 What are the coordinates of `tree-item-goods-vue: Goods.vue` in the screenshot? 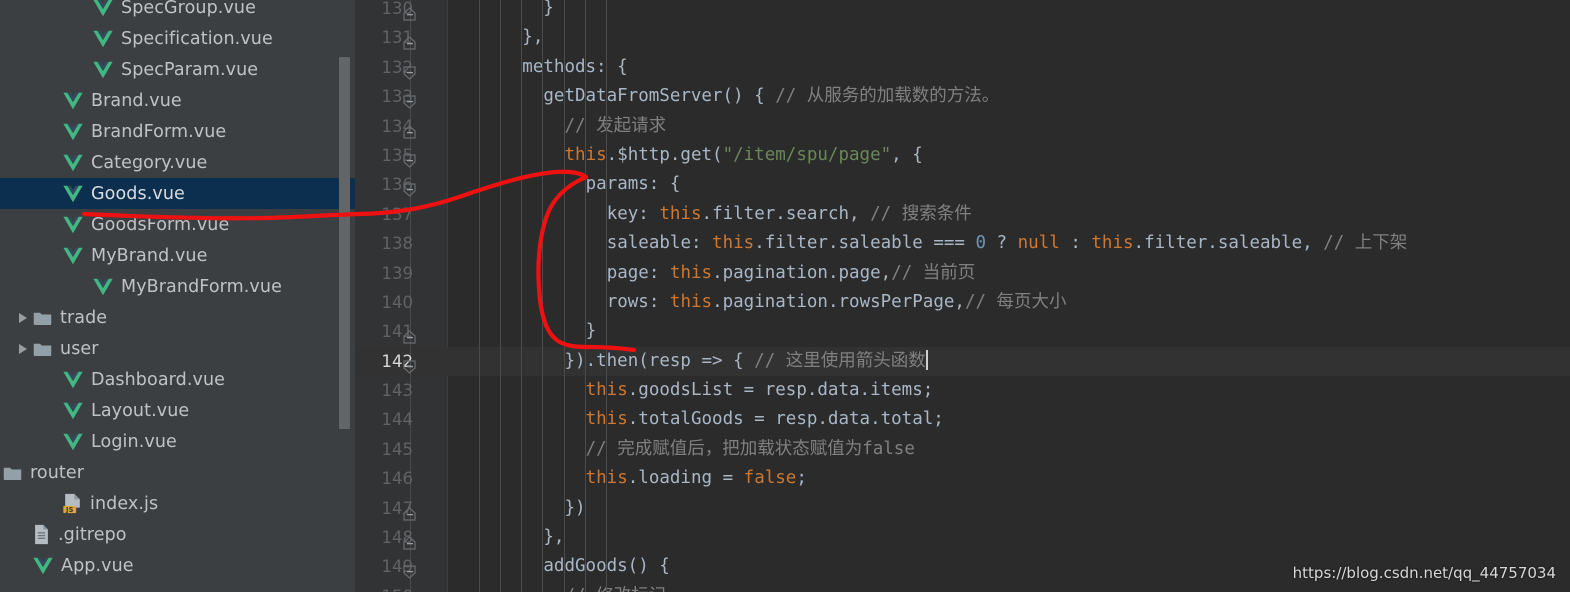 It's located at (177, 193).